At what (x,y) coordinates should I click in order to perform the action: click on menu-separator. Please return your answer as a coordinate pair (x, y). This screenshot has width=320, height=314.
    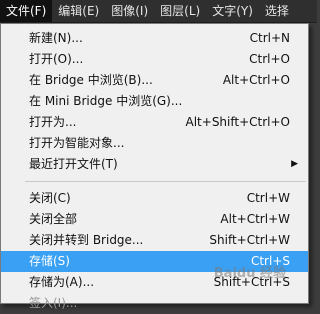
    Looking at the image, I should click on (165, 181).